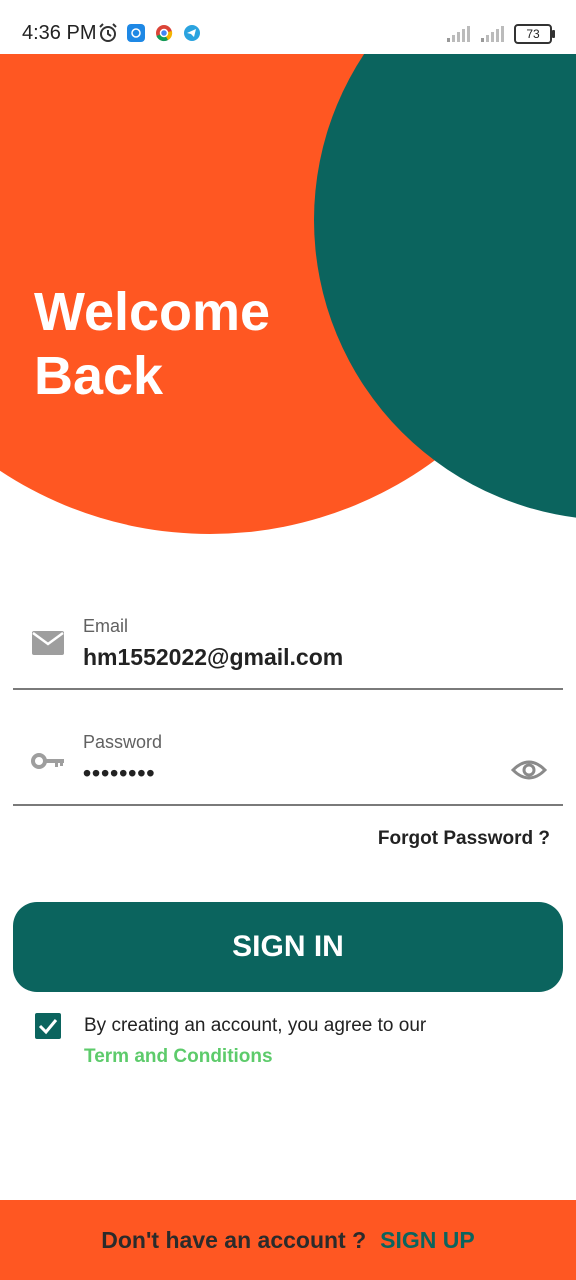 Image resolution: width=576 pixels, height=1280 pixels. I want to click on status-bar: 4:36 PM 73, so click(288, 27).